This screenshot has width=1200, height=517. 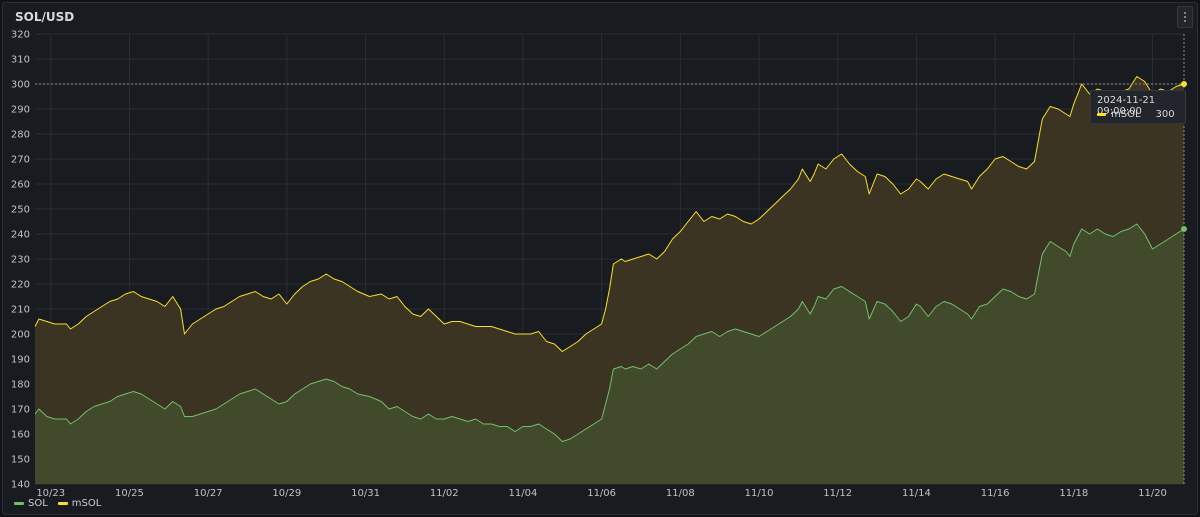 What do you see at coordinates (1073, 493) in the screenshot?
I see `x-tick-label: 11/18` at bounding box center [1073, 493].